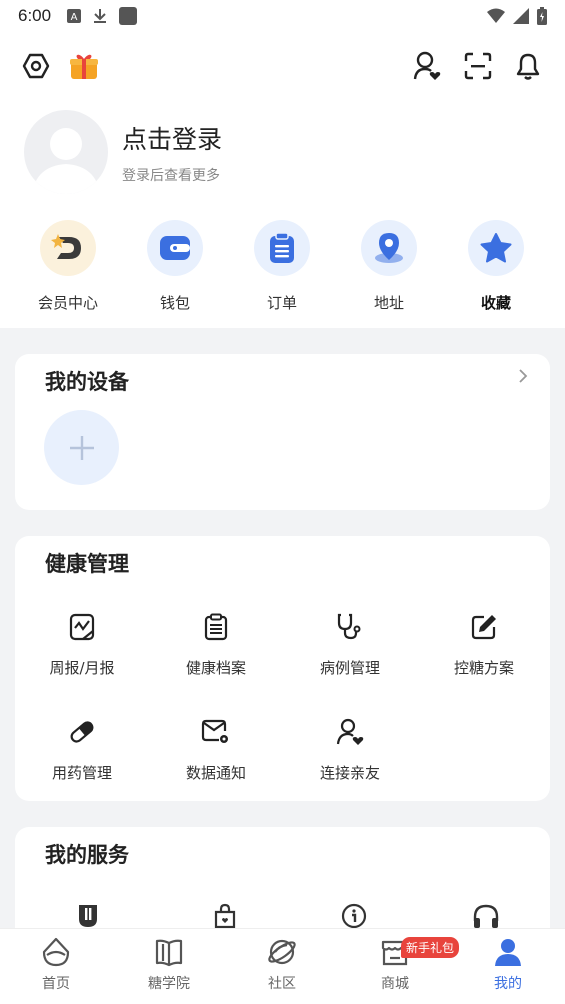 This screenshot has height=1004, width=565. What do you see at coordinates (495, 303) in the screenshot?
I see `quick-label: 收藏` at bounding box center [495, 303].